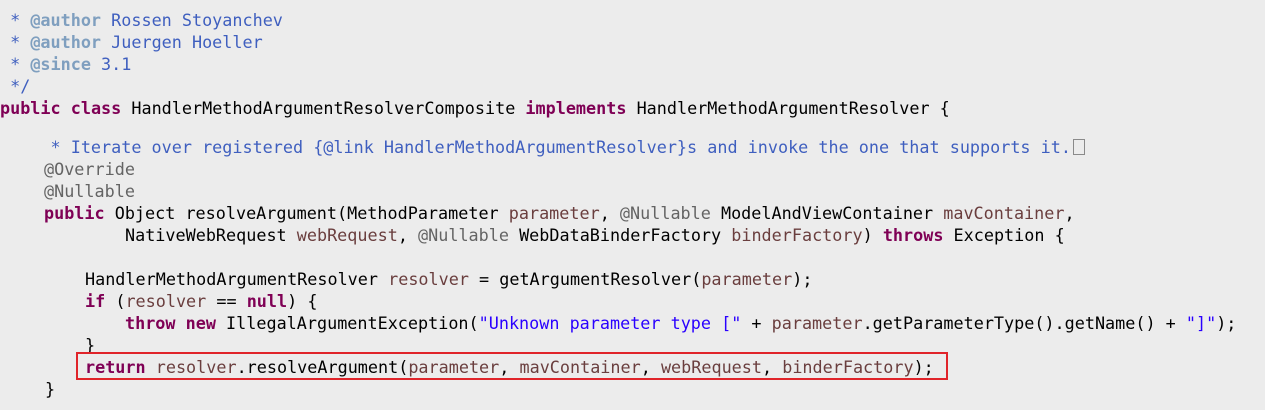  Describe the element at coordinates (585, 279) in the screenshot. I see `code-text: = getArgumentResolver(` at that location.